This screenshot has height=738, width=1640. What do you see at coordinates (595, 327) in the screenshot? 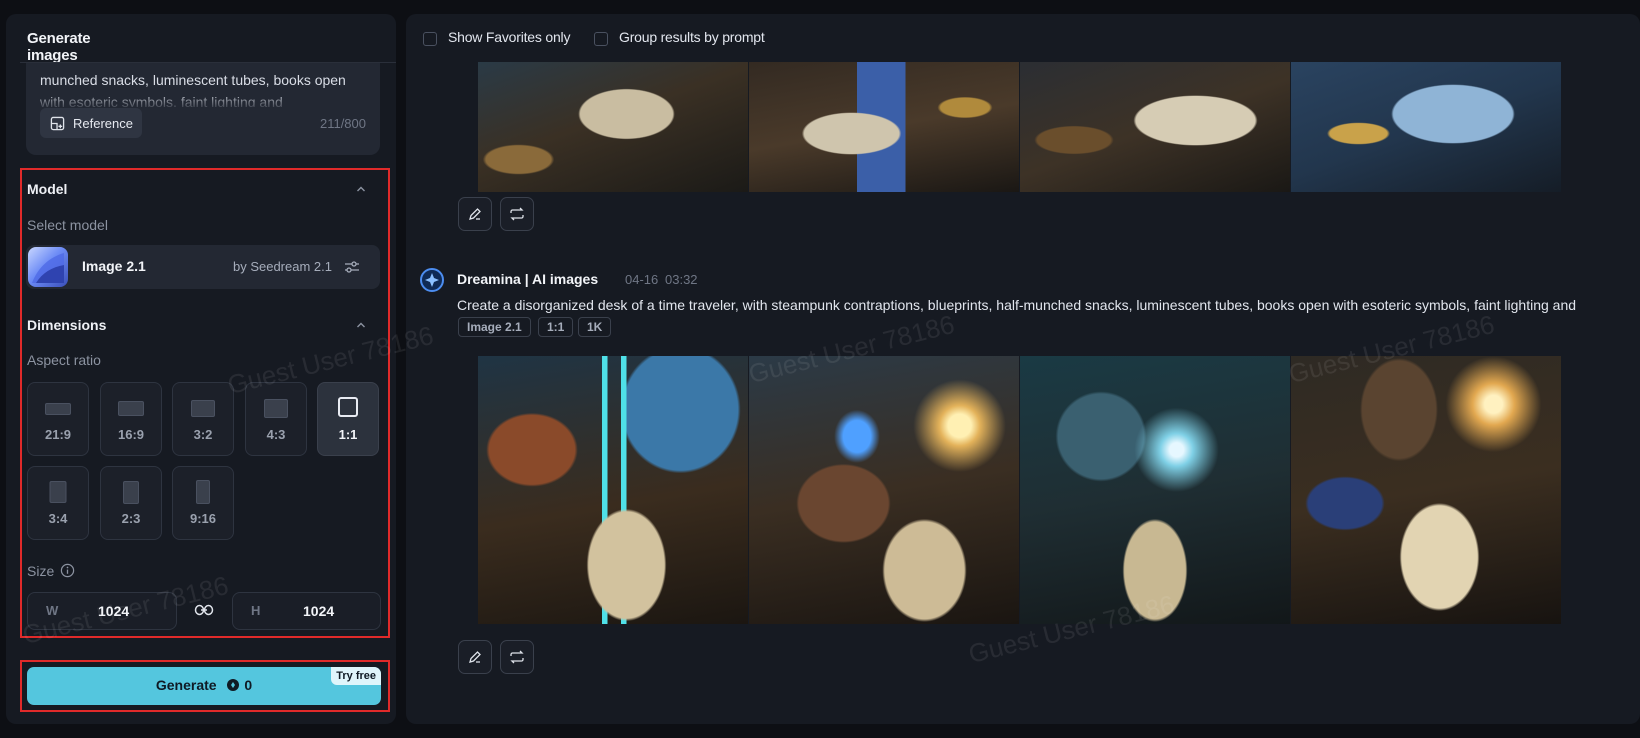
I see `tag-resolution: 1K` at bounding box center [595, 327].